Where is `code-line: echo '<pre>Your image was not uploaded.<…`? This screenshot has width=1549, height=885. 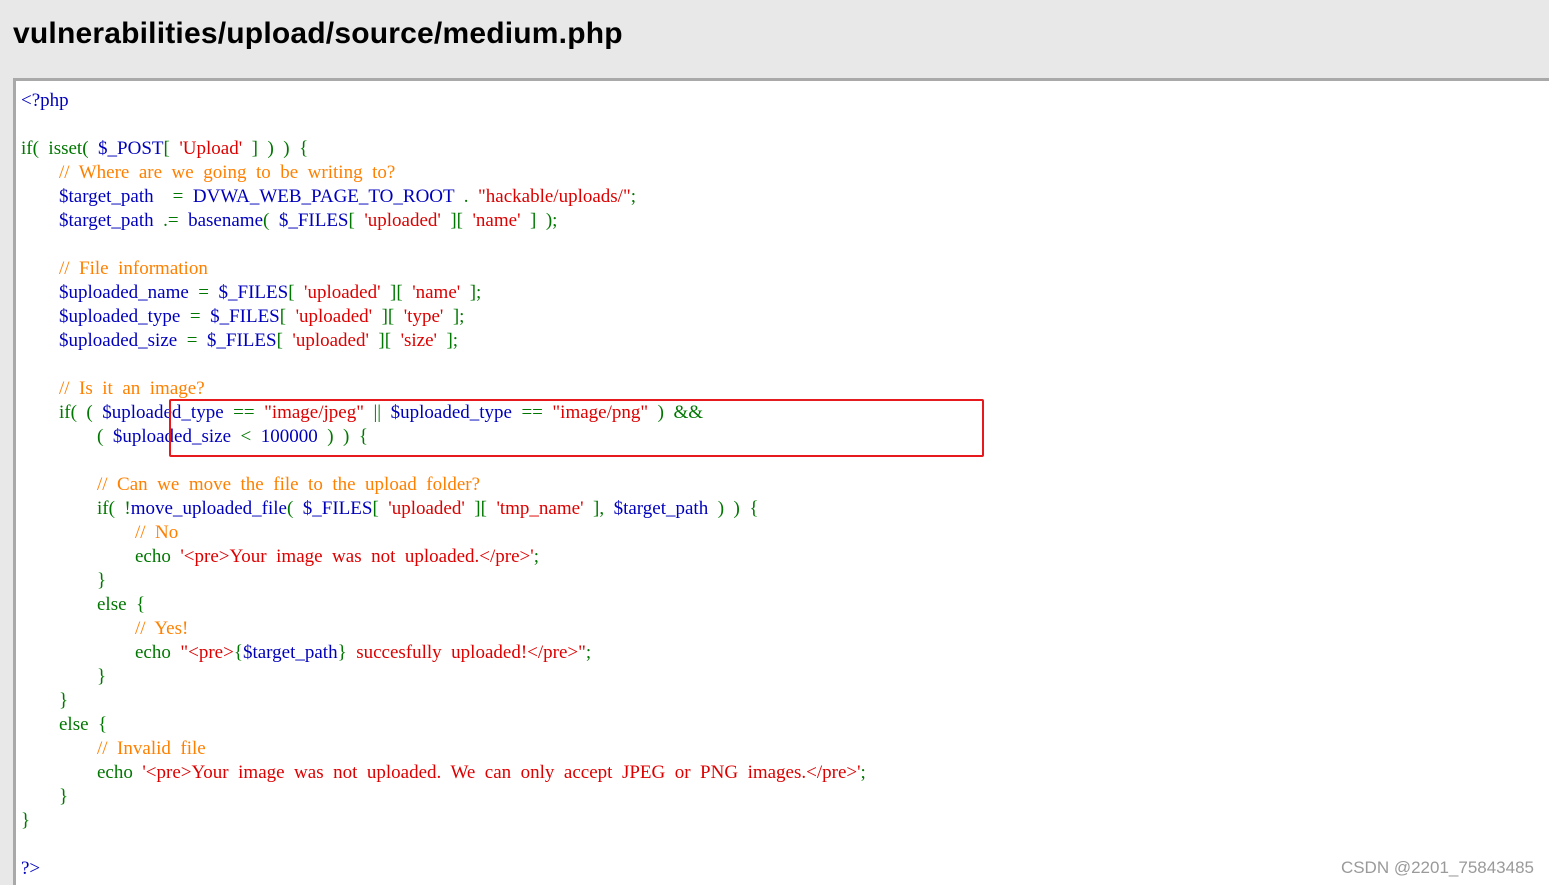 code-line: echo '<pre>Your image was not uploaded.<… is located at coordinates (443, 557).